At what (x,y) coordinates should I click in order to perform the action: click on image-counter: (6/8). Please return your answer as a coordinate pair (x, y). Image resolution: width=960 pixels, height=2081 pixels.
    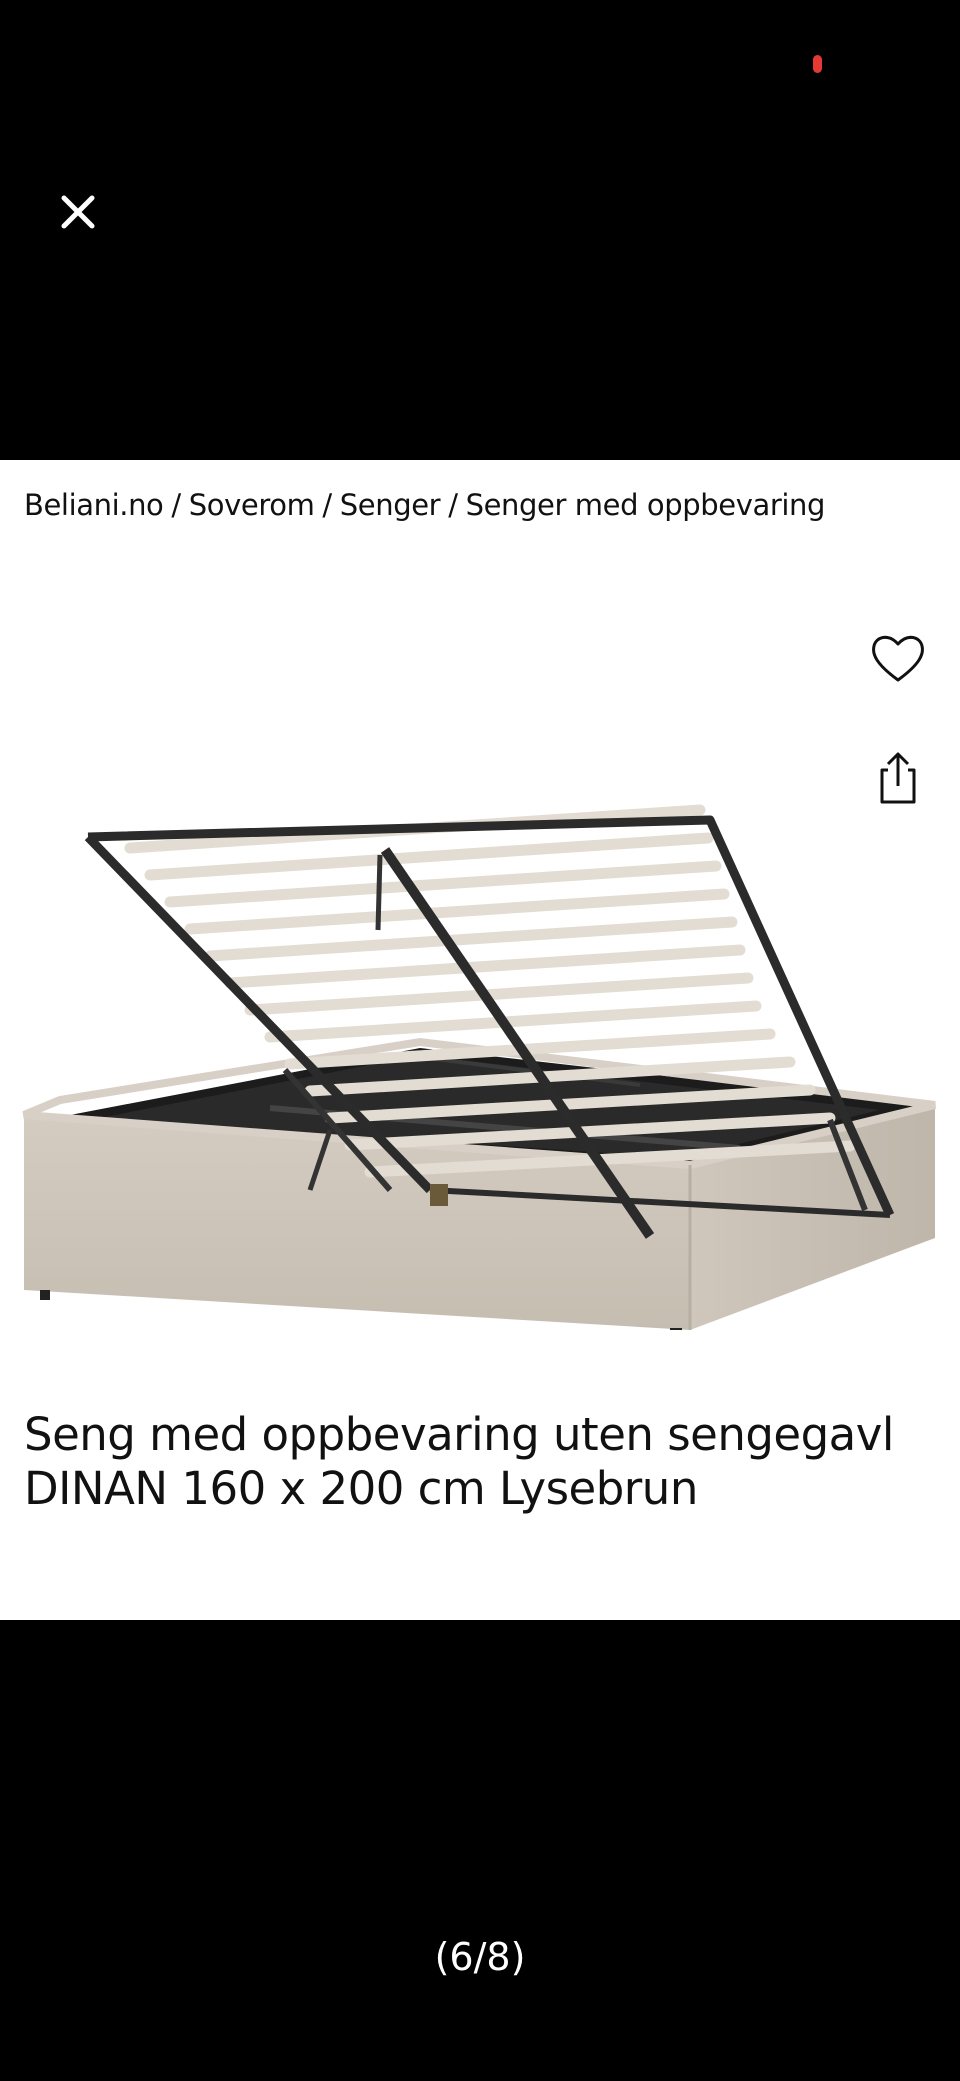
    Looking at the image, I should click on (480, 1957).